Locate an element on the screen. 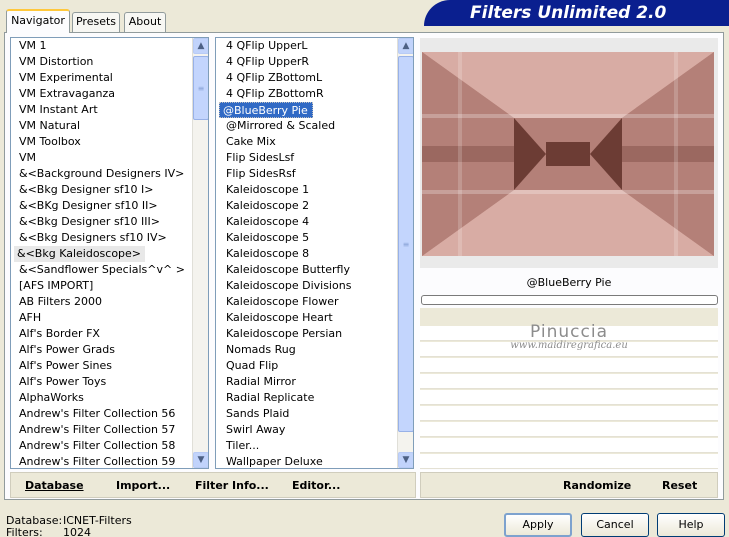 This screenshot has height=537, width=729. list-item: Kaleidoscope Persian is located at coordinates (281, 334).